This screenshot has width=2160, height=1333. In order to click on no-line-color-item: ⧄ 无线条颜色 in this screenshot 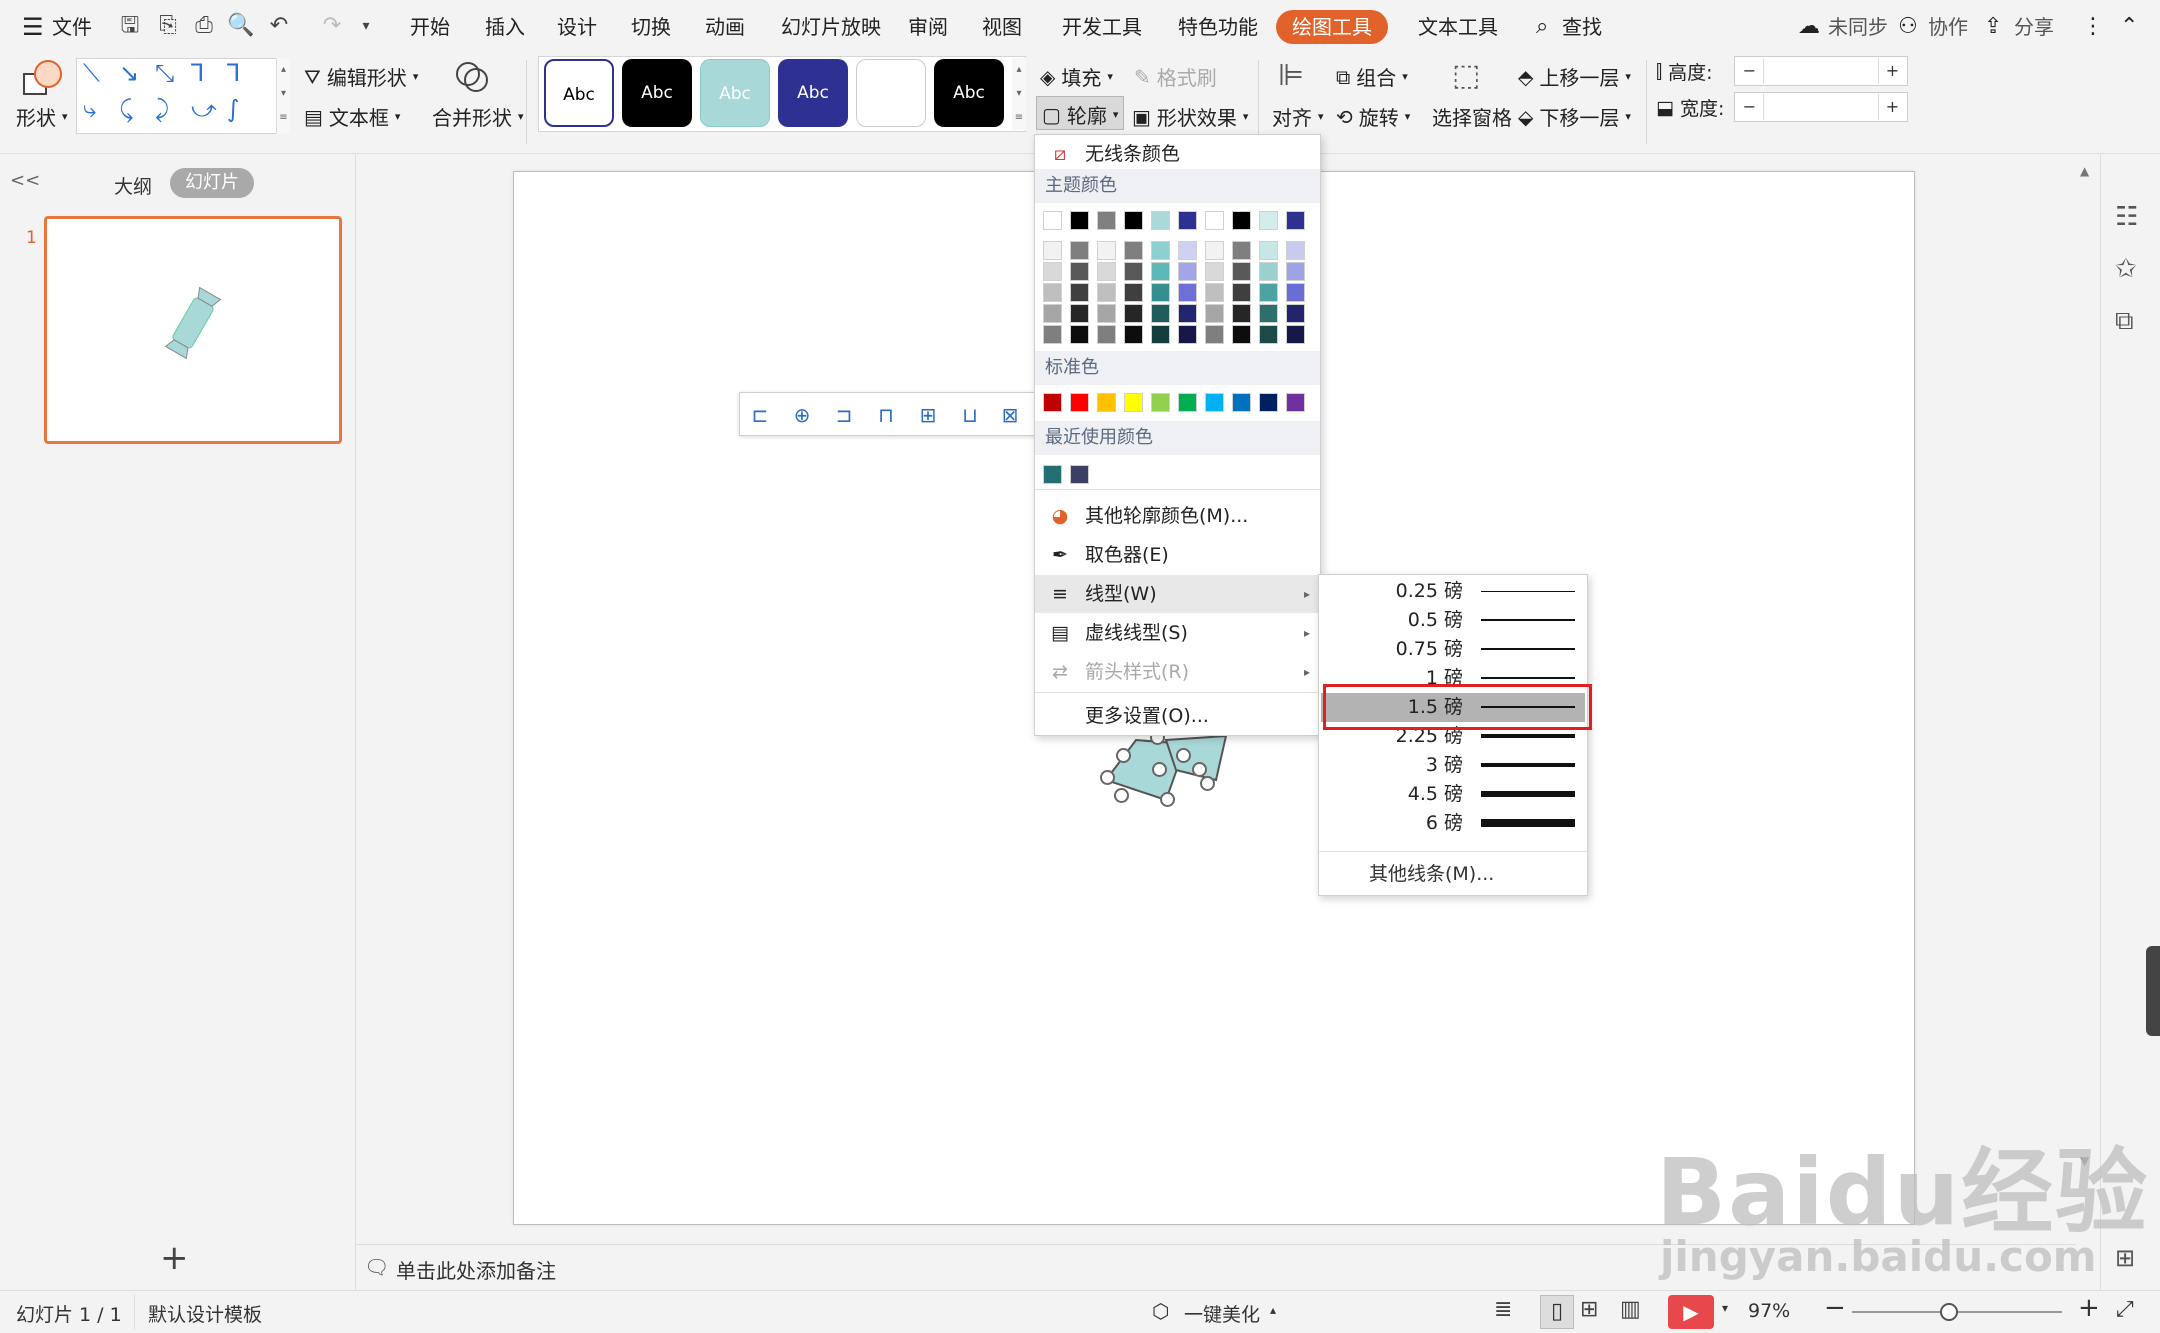, I will do `click(1177, 154)`.